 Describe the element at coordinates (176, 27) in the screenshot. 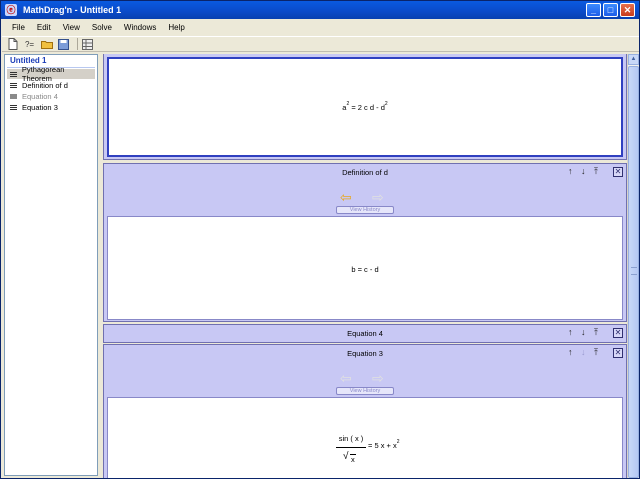

I see `menu-help: Help` at that location.